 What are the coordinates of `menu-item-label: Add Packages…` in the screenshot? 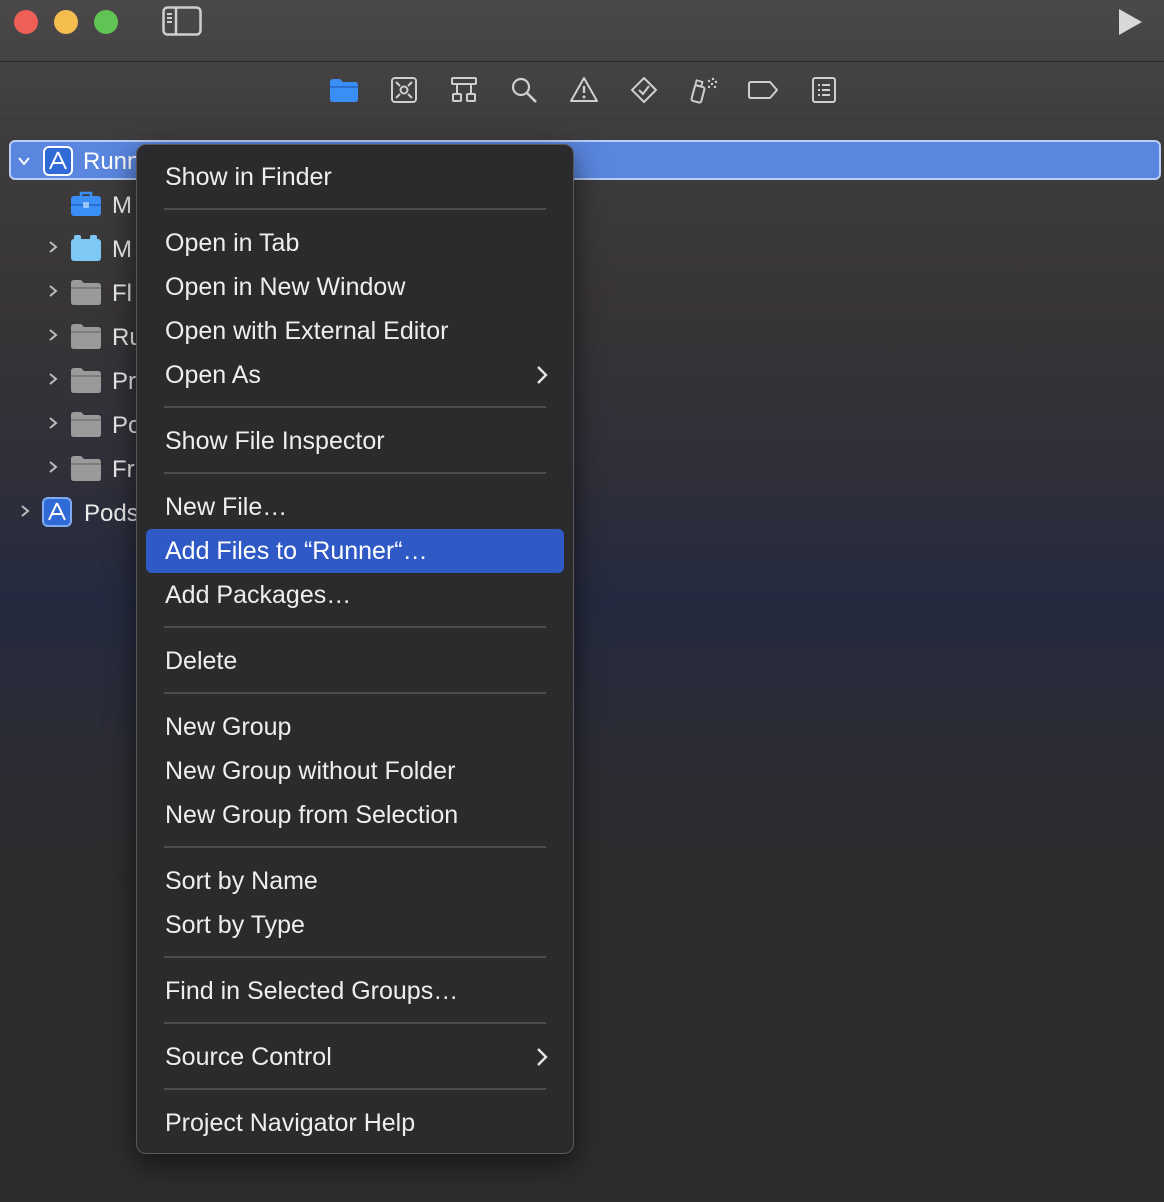 It's located at (258, 595).